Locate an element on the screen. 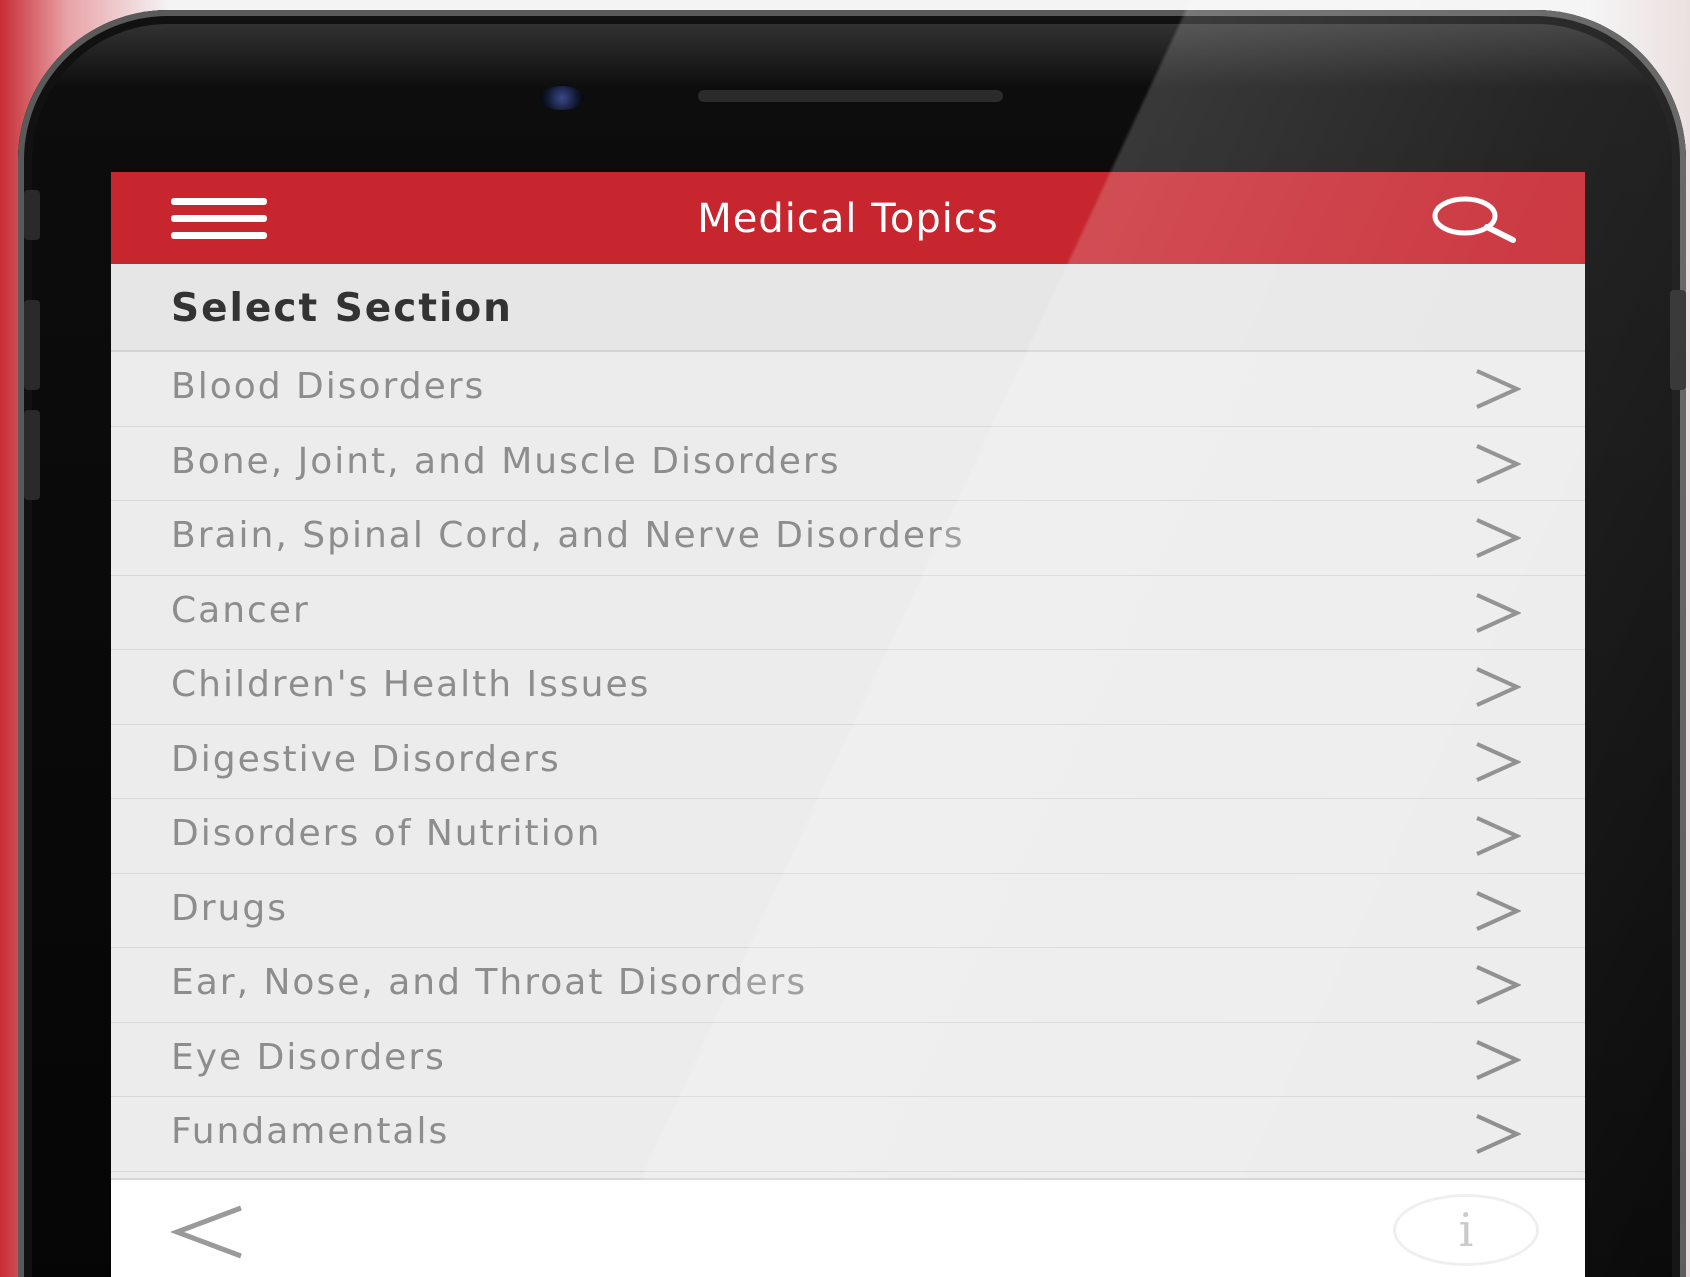  volume-down-button is located at coordinates (32, 455).